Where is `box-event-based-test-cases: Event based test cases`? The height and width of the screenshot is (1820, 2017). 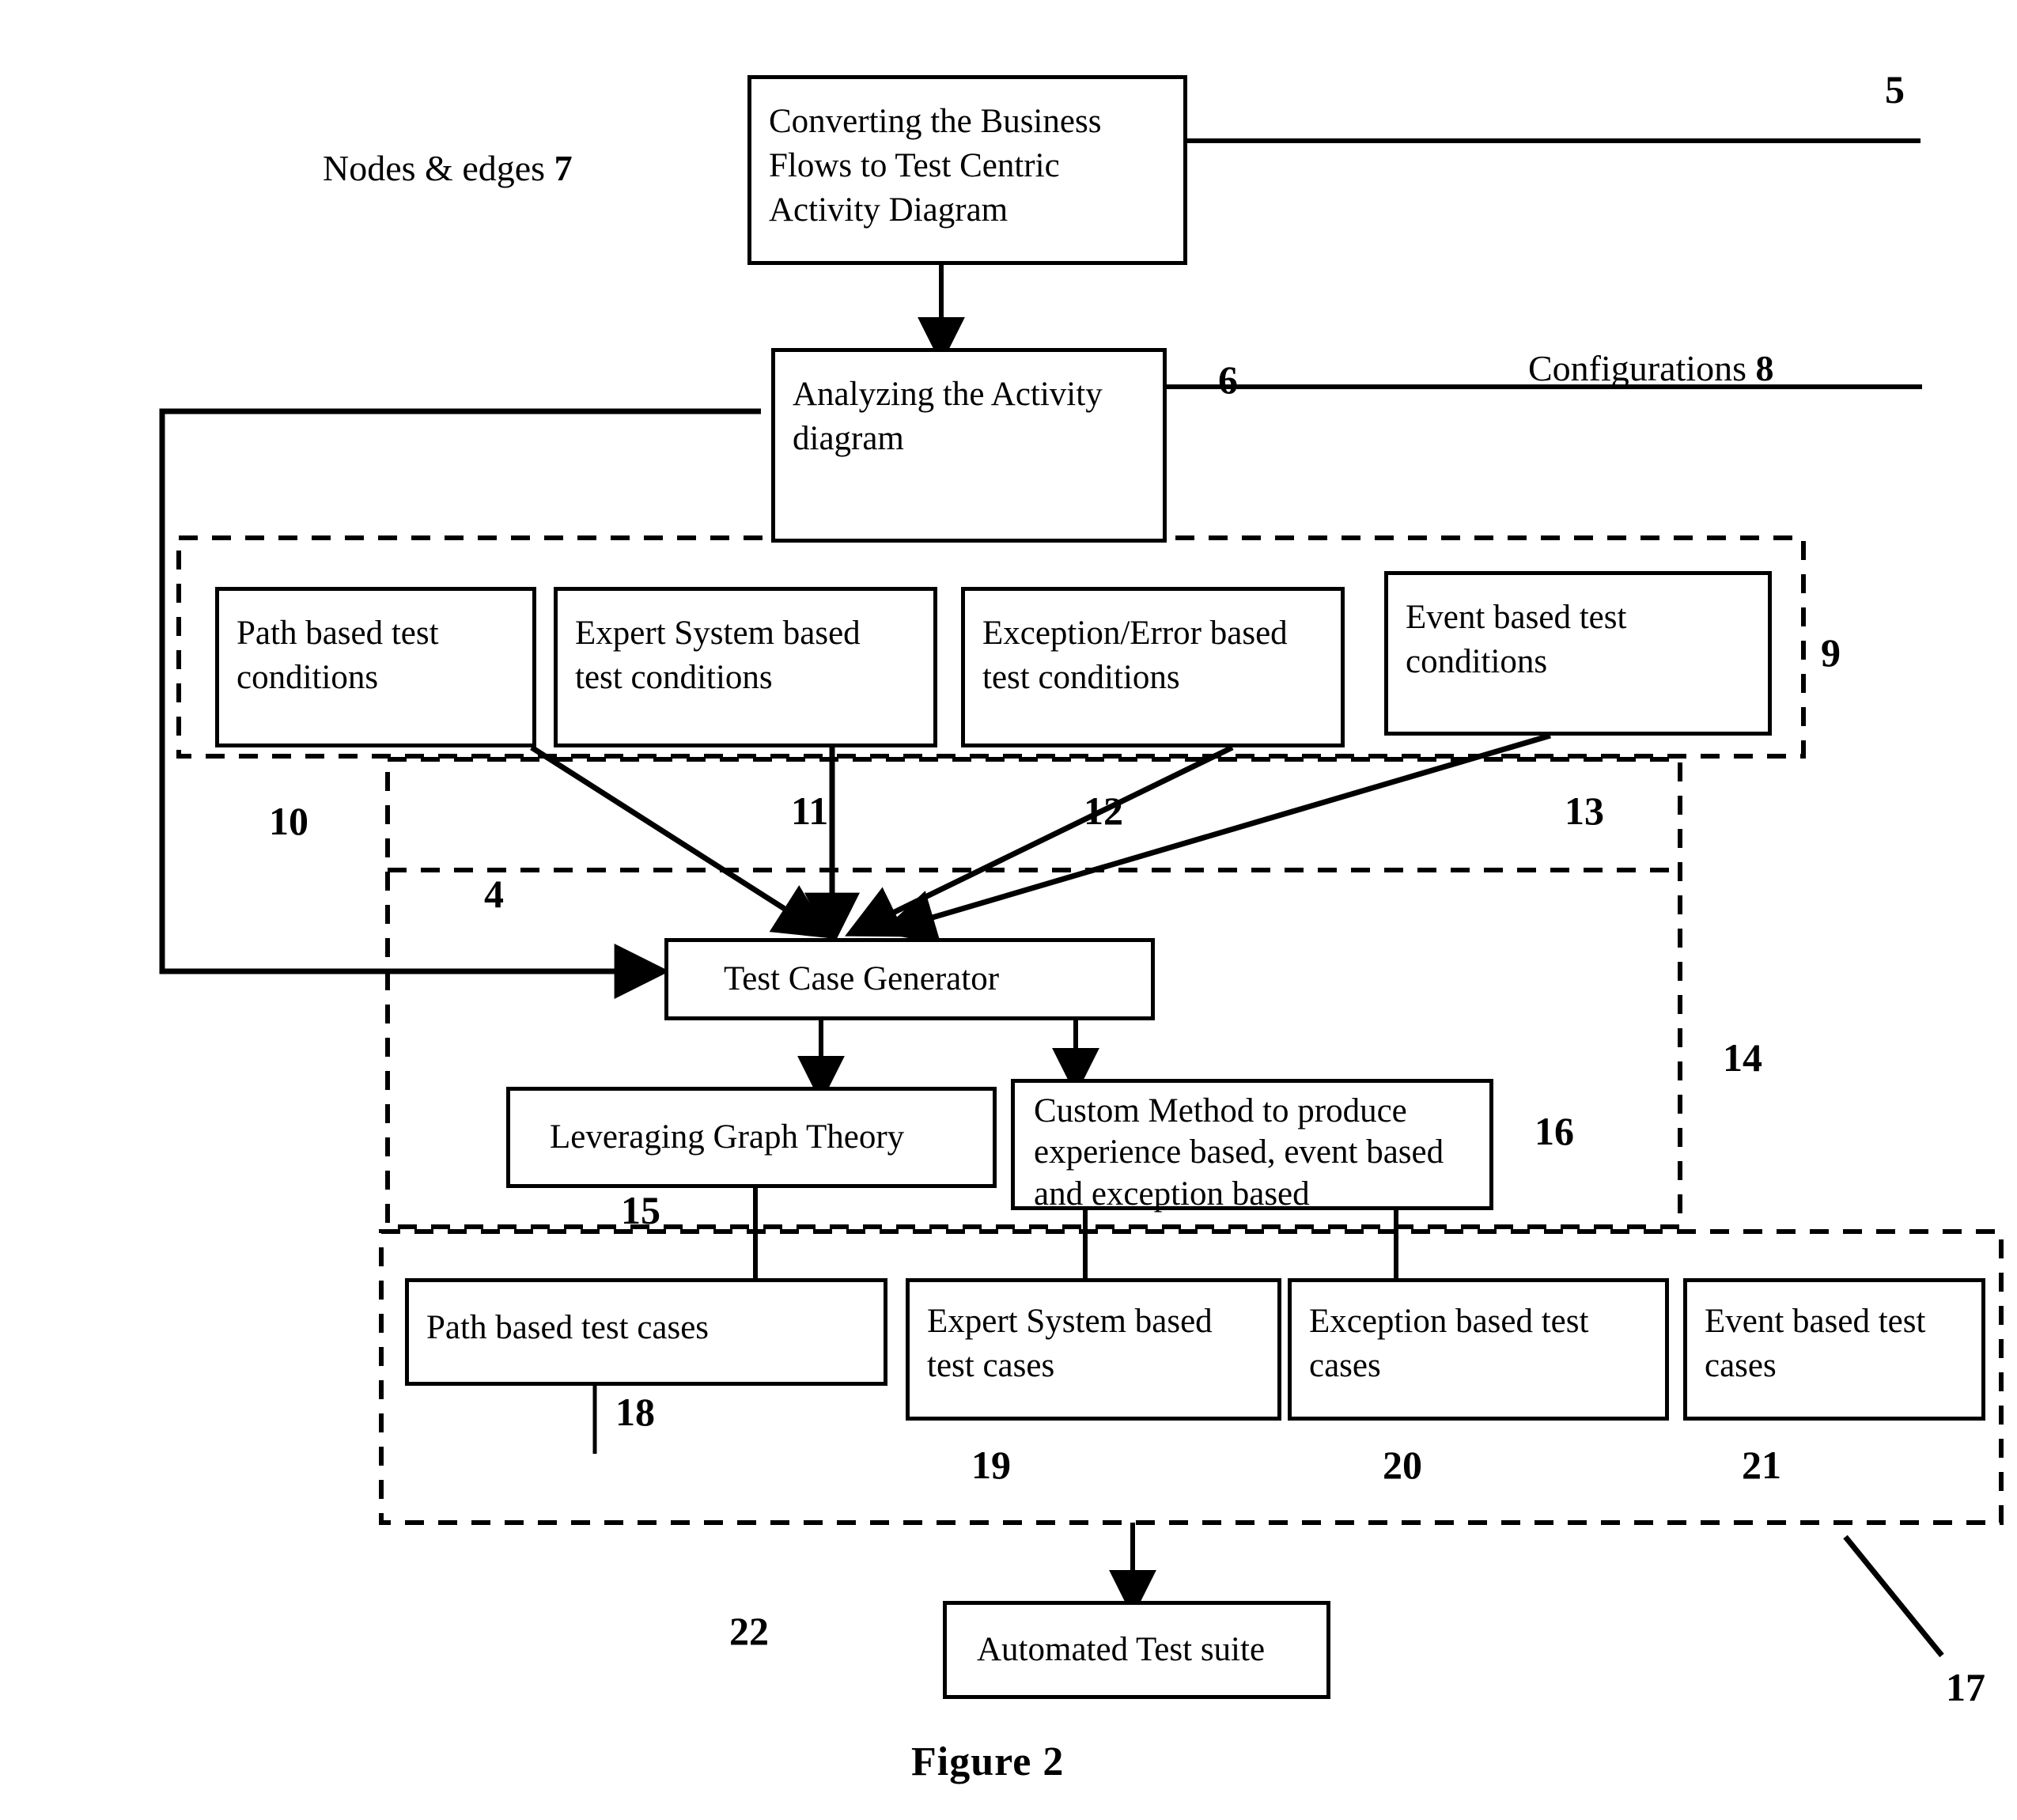 box-event-based-test-cases: Event based test cases is located at coordinates (1834, 1349).